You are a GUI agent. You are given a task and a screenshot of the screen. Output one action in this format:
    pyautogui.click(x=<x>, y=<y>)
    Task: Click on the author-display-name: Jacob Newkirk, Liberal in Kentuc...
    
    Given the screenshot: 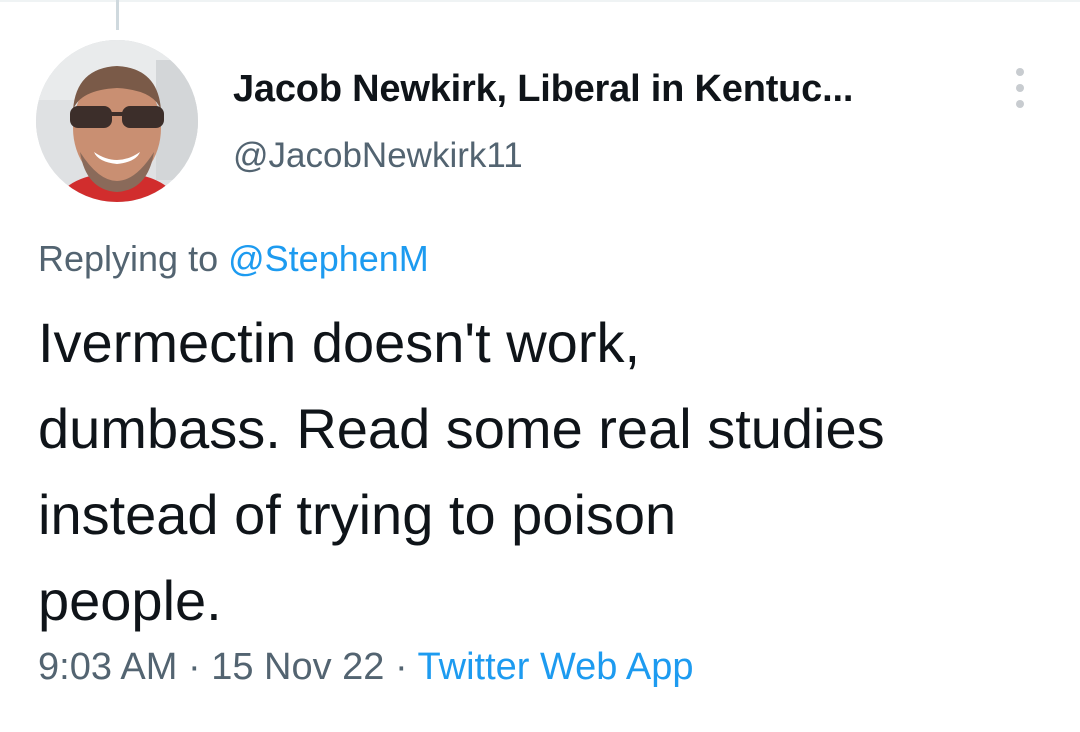 What is the action you would take?
    pyautogui.click(x=543, y=89)
    